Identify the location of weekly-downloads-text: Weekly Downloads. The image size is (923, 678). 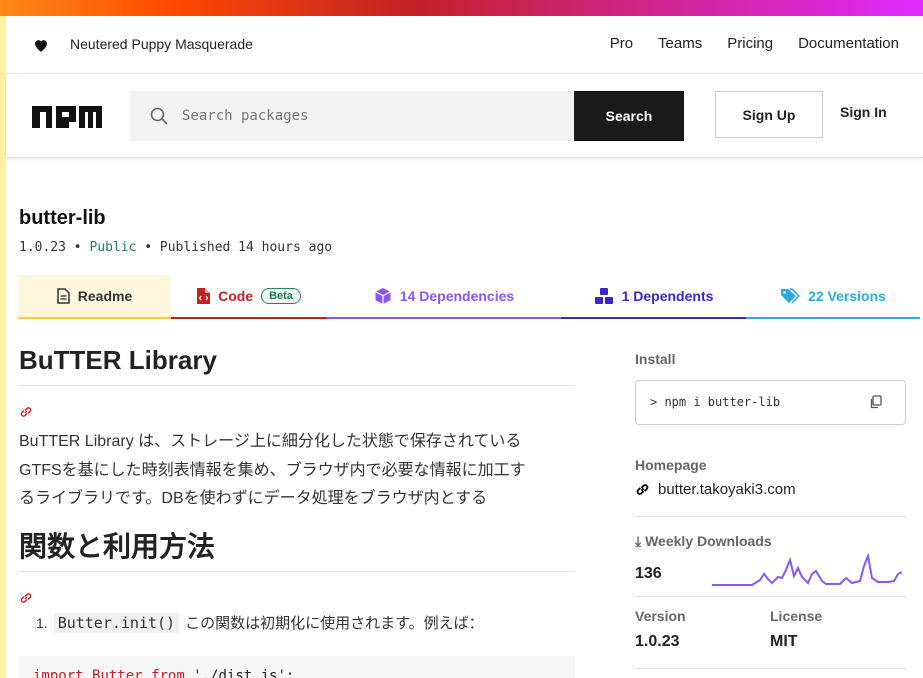
(708, 541).